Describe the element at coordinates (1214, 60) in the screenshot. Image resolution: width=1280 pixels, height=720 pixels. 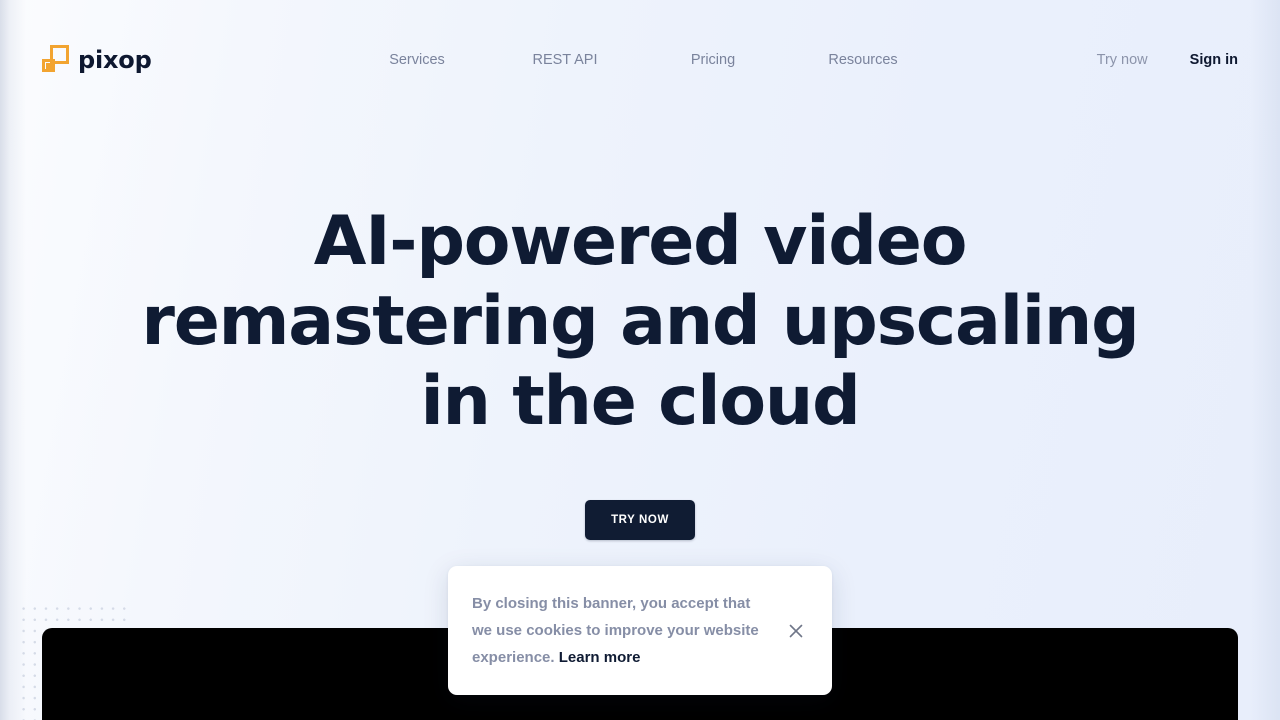
I see `sign-in-link: Sign in` at that location.